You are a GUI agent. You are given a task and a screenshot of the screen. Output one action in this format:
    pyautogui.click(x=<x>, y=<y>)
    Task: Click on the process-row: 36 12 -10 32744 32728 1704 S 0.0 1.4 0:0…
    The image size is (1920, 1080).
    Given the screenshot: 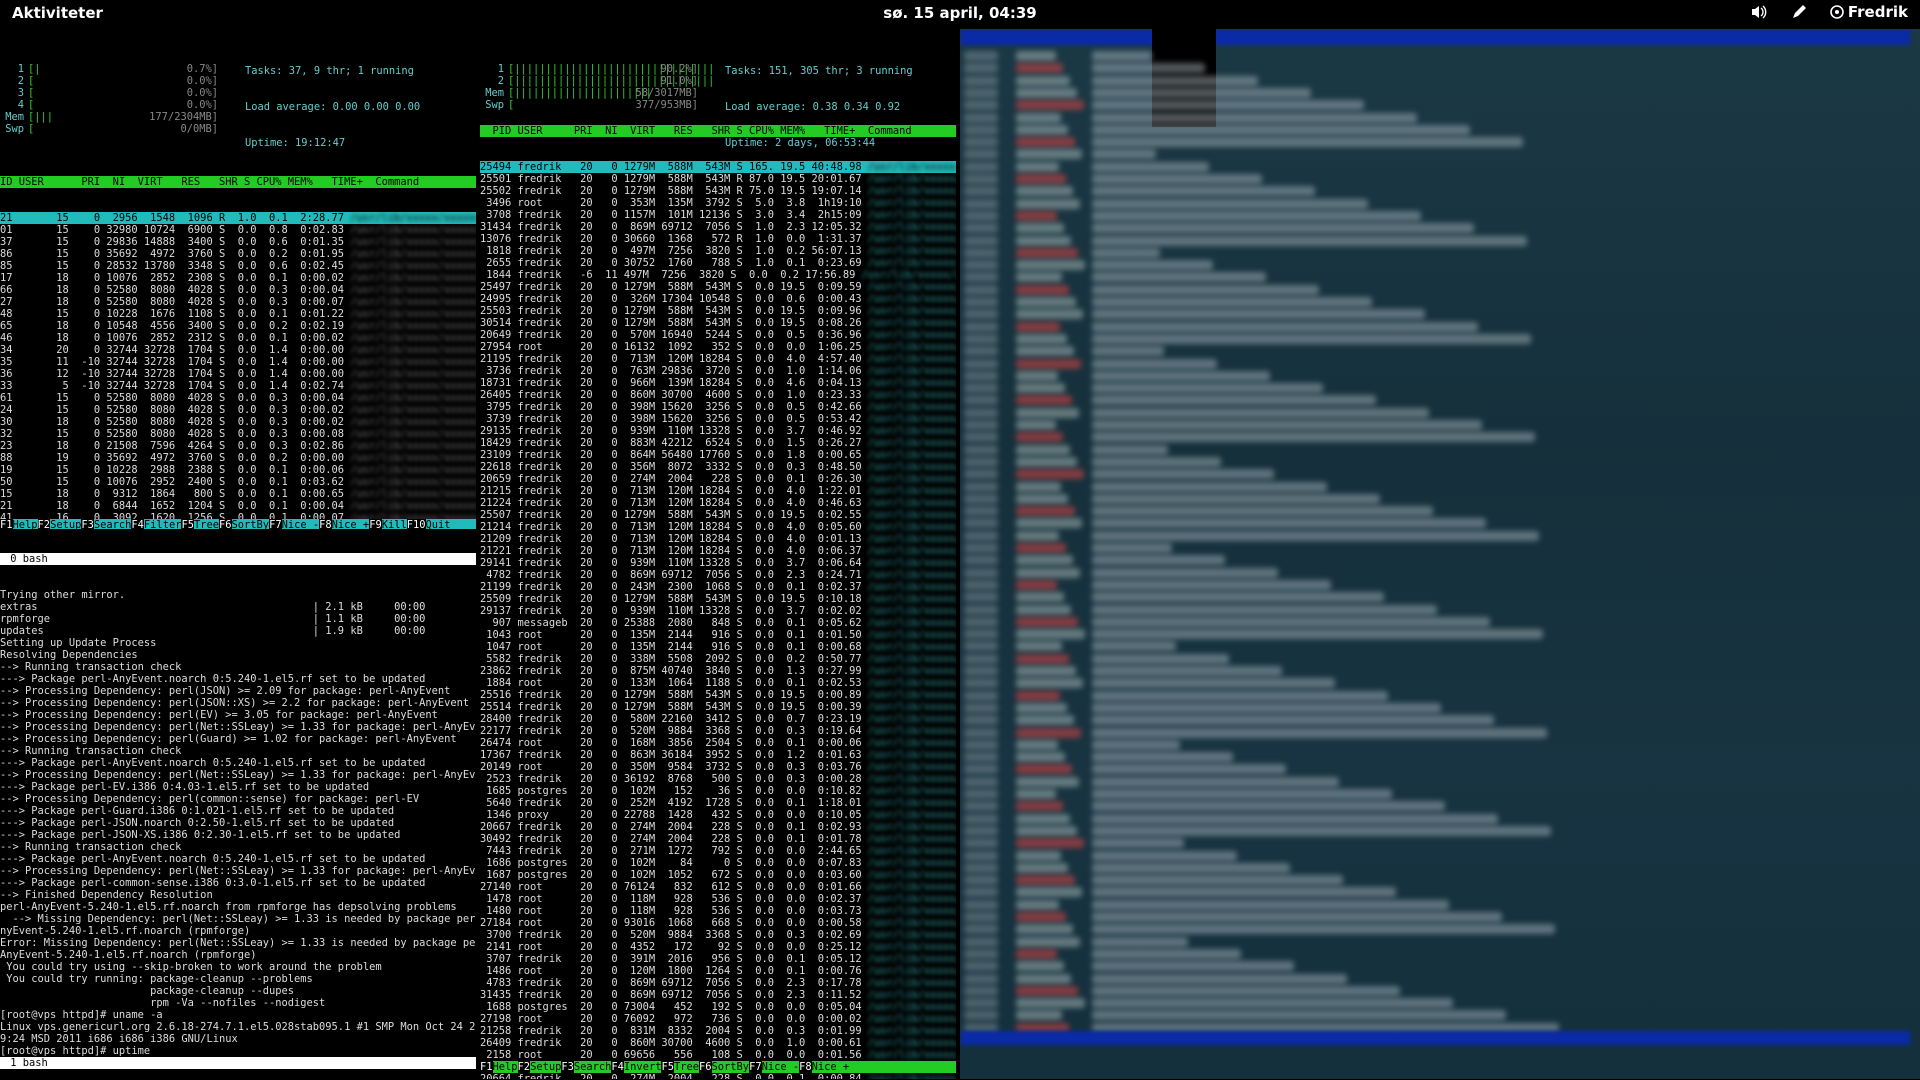 What is the action you would take?
    pyautogui.click(x=238, y=374)
    